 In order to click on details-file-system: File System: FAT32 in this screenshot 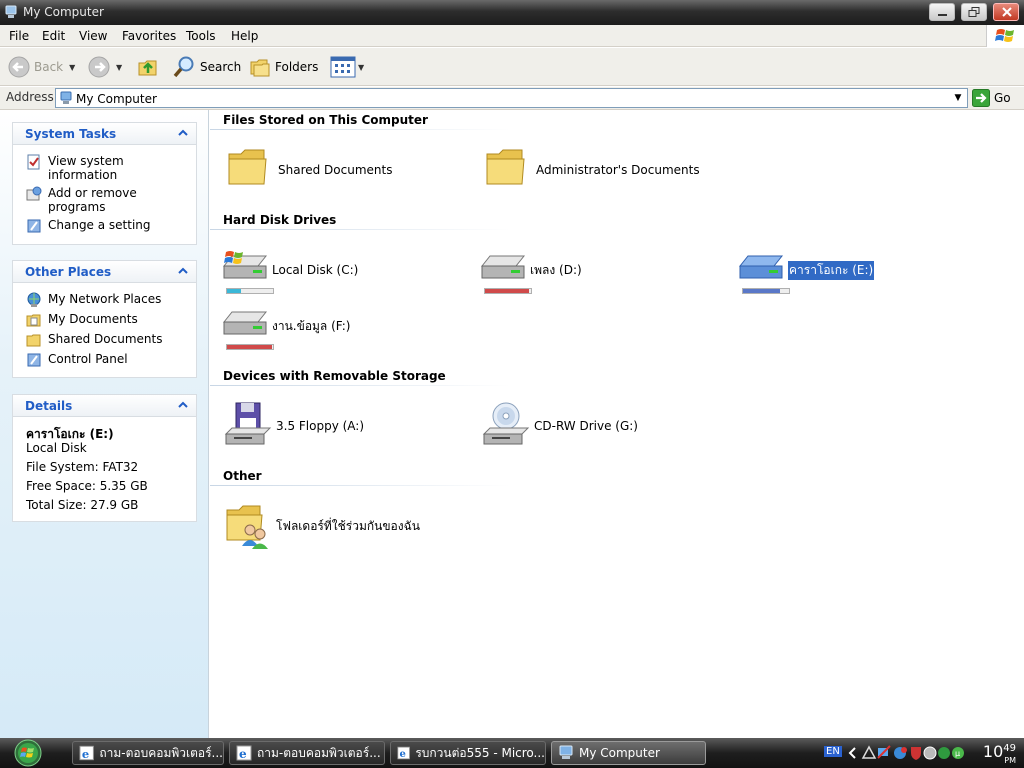, I will do `click(82, 467)`.